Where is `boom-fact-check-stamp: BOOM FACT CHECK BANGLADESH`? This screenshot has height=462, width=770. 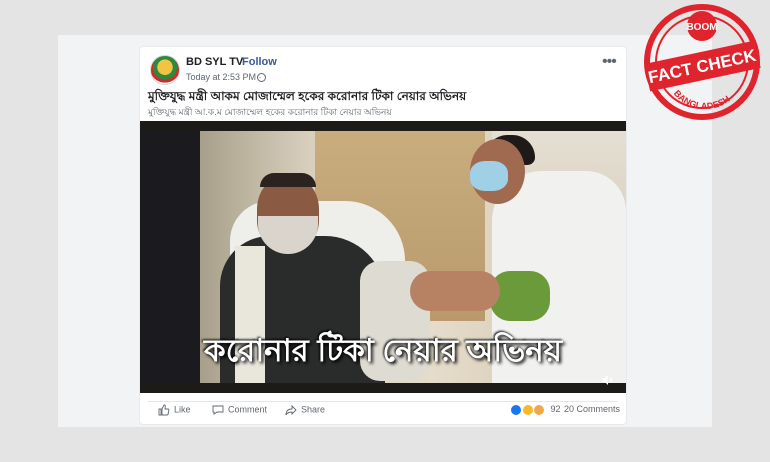
boom-fact-check-stamp: BOOM FACT CHECK BANGLADESH is located at coordinates (702, 62).